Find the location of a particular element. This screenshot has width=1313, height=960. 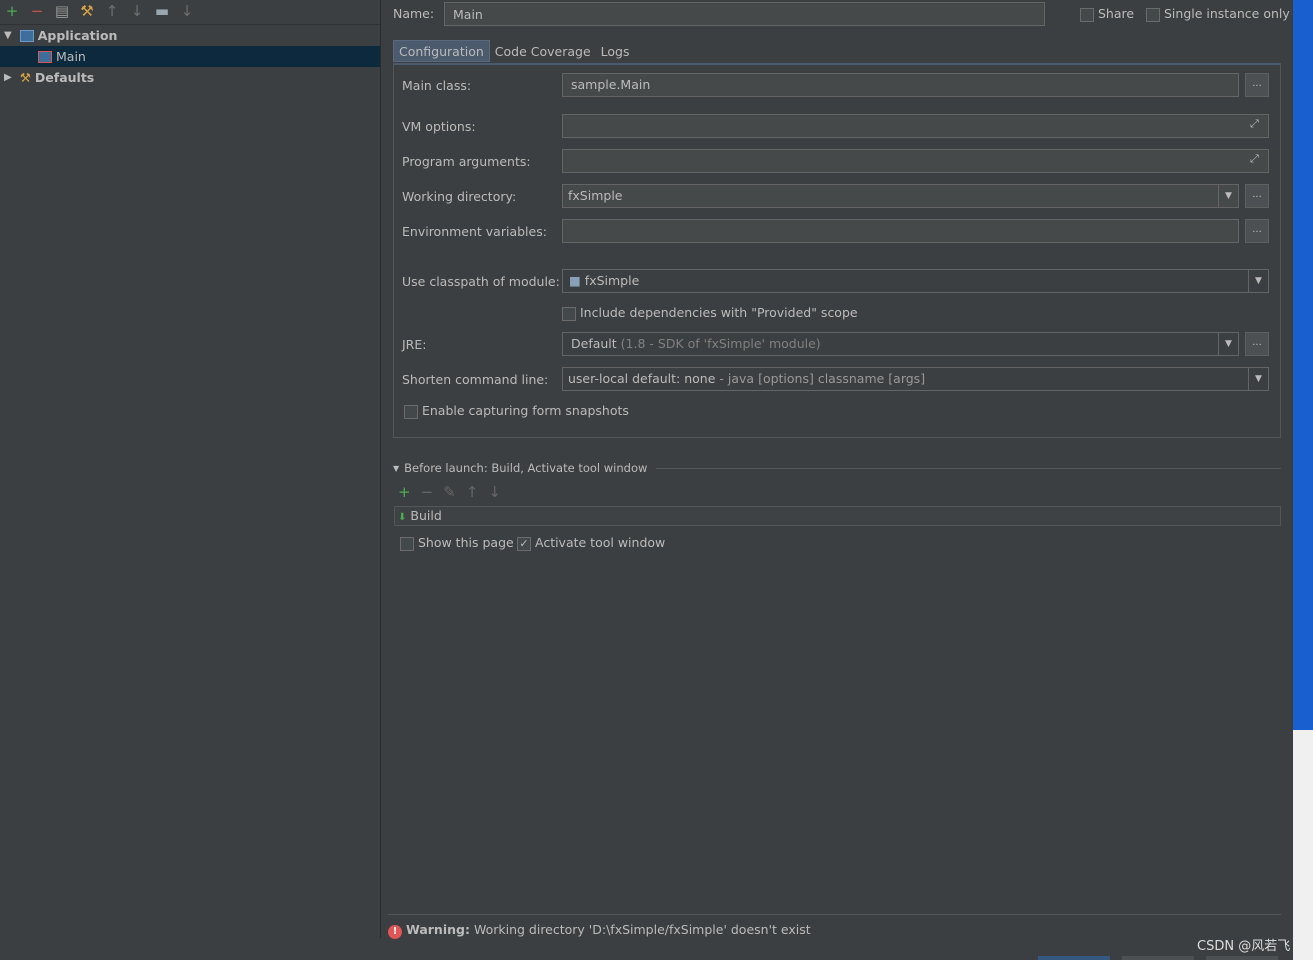

vm-options-input is located at coordinates (915, 126).